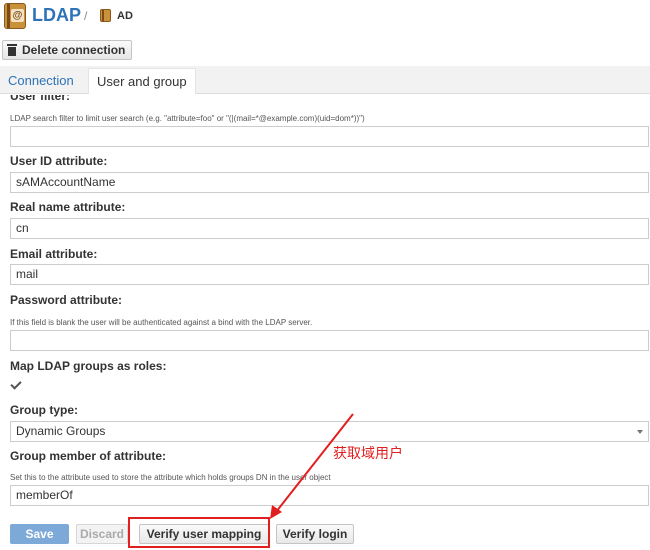 This screenshot has width=650, height=550. I want to click on group-type-select: Dynamic Groups, so click(329, 431).